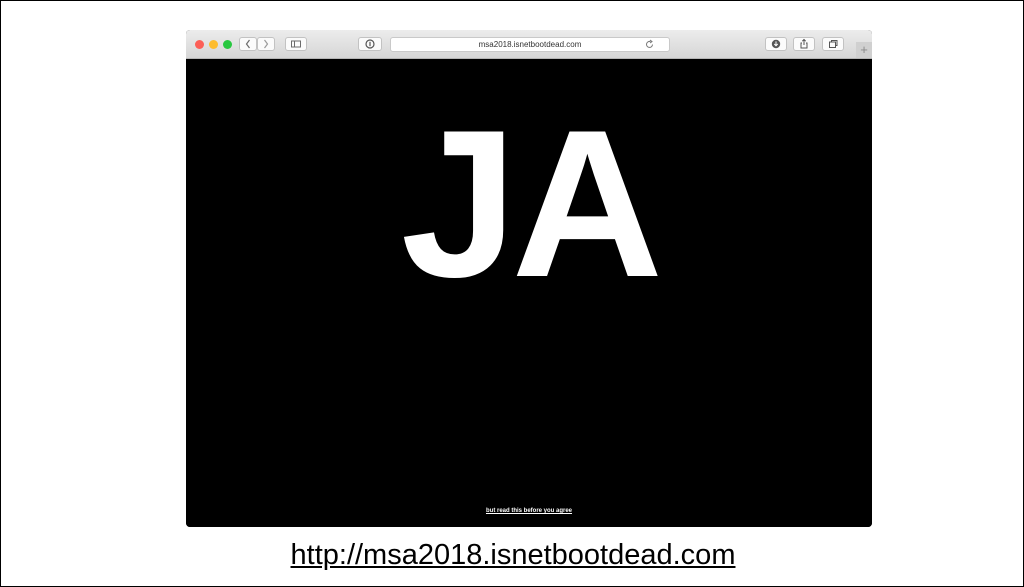  I want to click on sidebar-button, so click(296, 44).